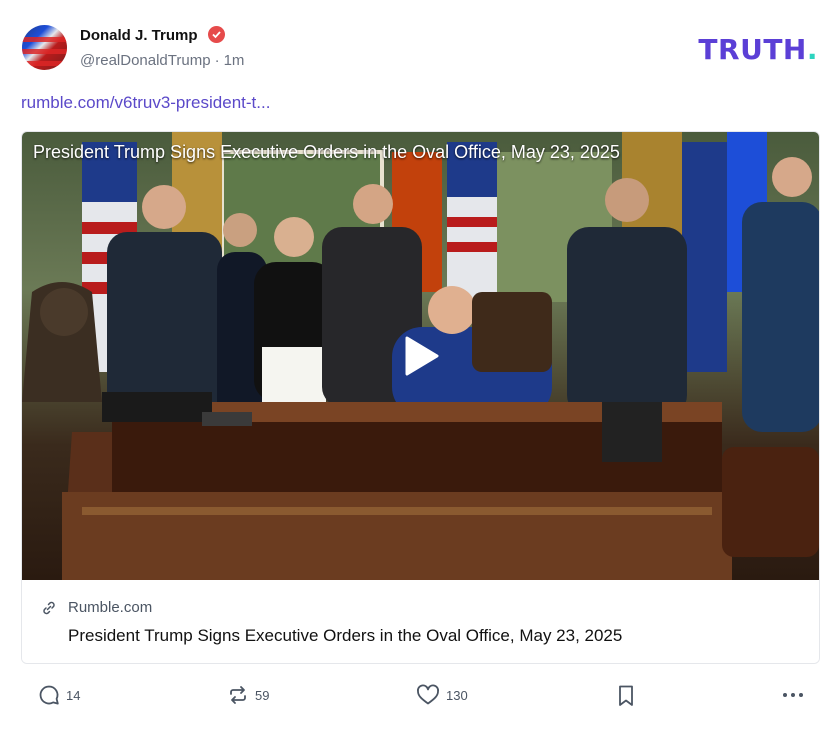 The width and height of the screenshot is (840, 736). I want to click on like-icon, so click(428, 694).